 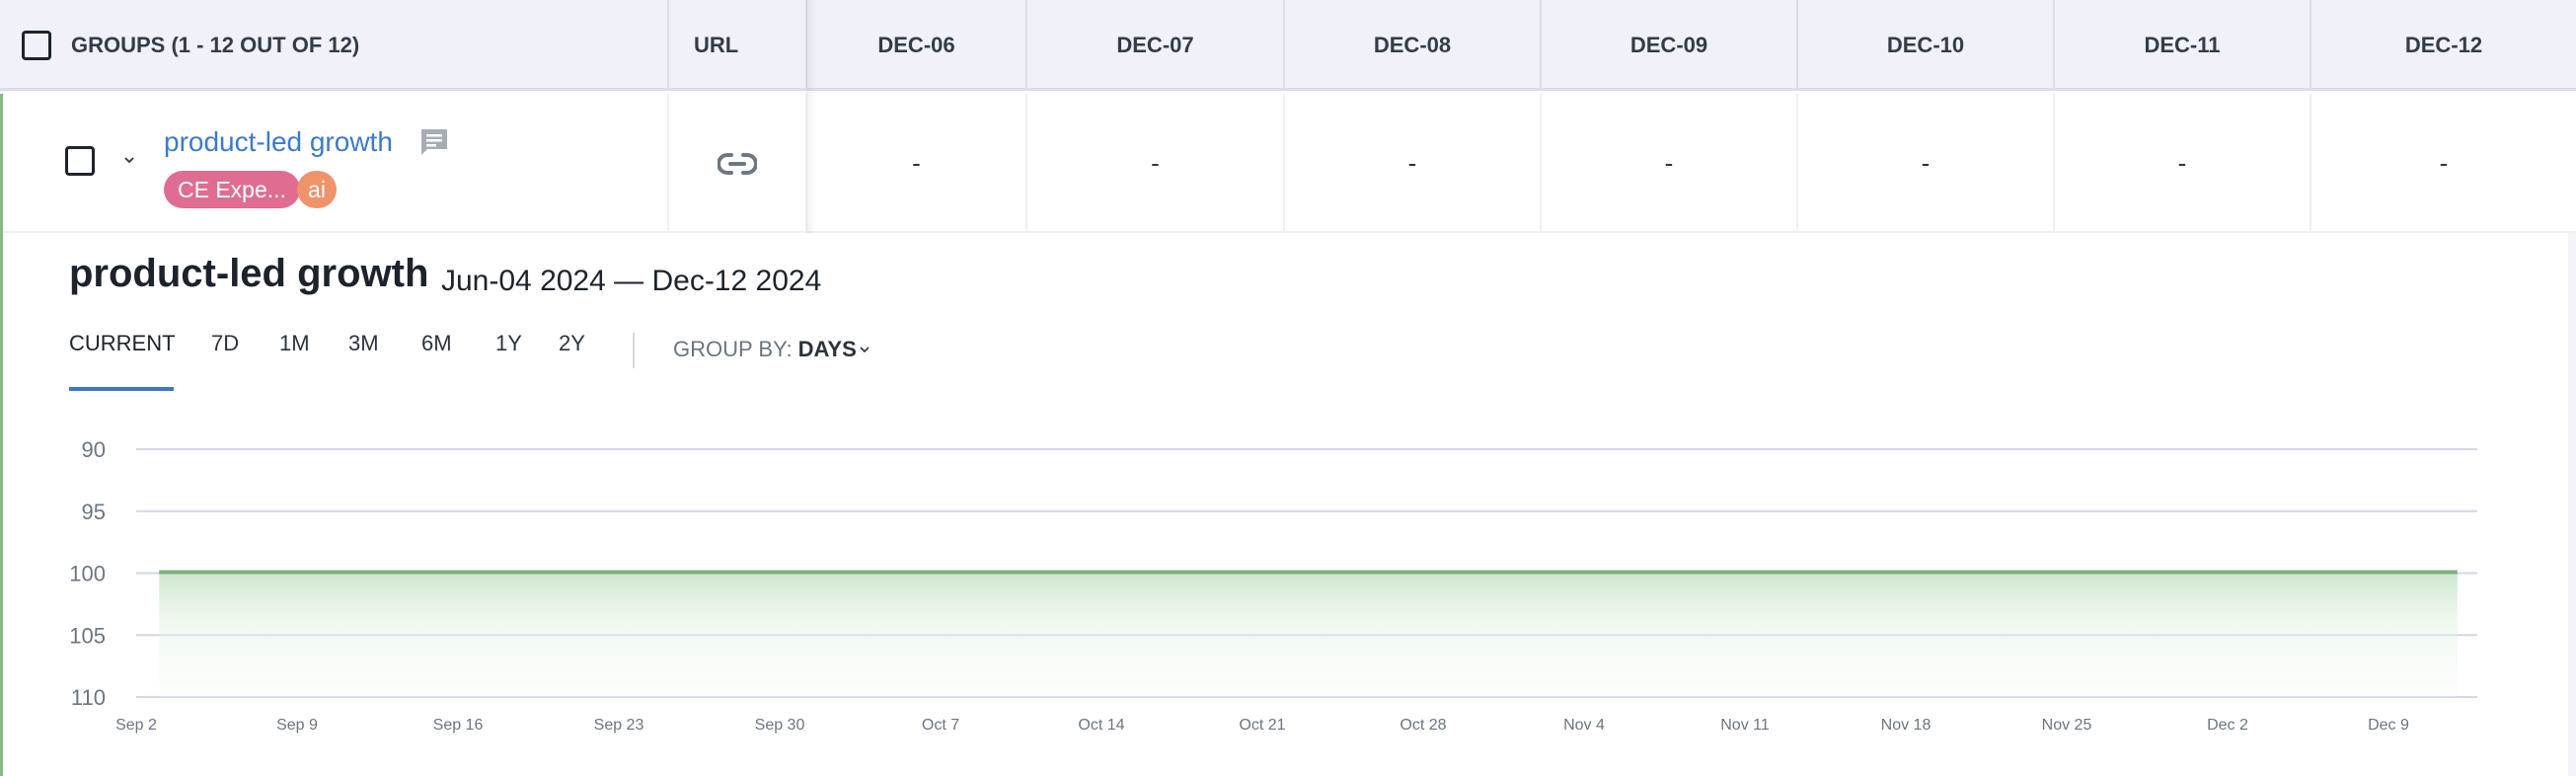 What do you see at coordinates (827, 349) in the screenshot?
I see `group-by-value: DAYS` at bounding box center [827, 349].